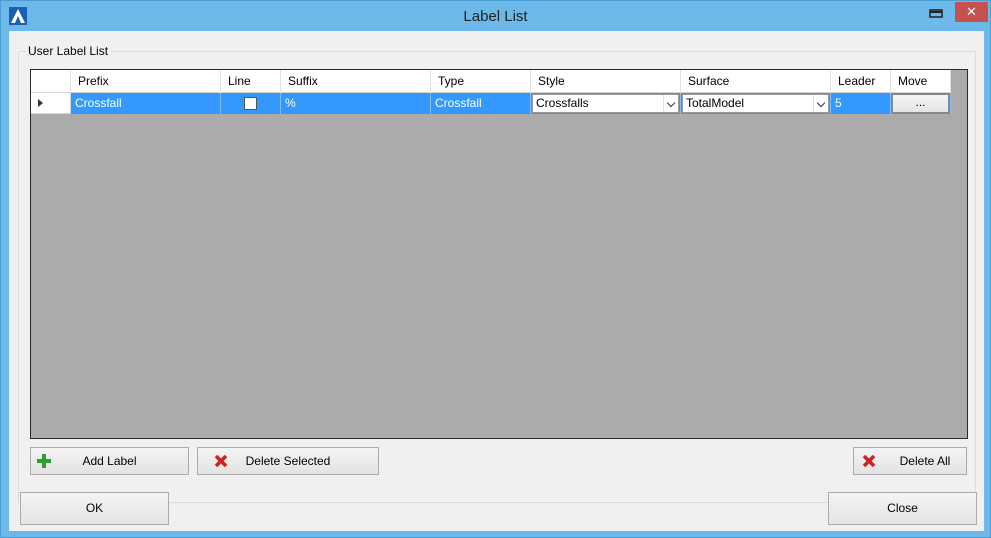 The height and width of the screenshot is (538, 991). What do you see at coordinates (481, 103) in the screenshot?
I see `cell-type: Crossfall` at bounding box center [481, 103].